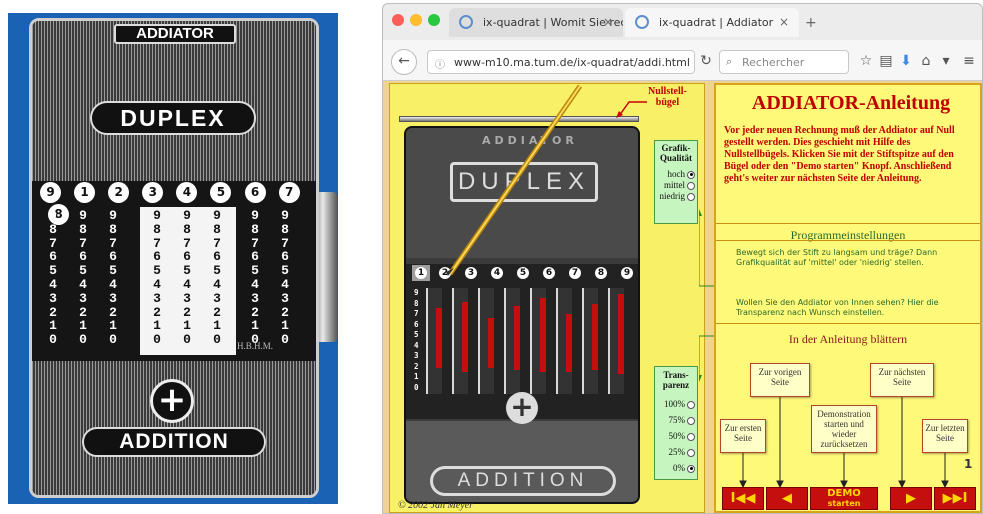 The width and height of the screenshot is (983, 514). I want to click on prev-page-button: ◀, so click(787, 498).